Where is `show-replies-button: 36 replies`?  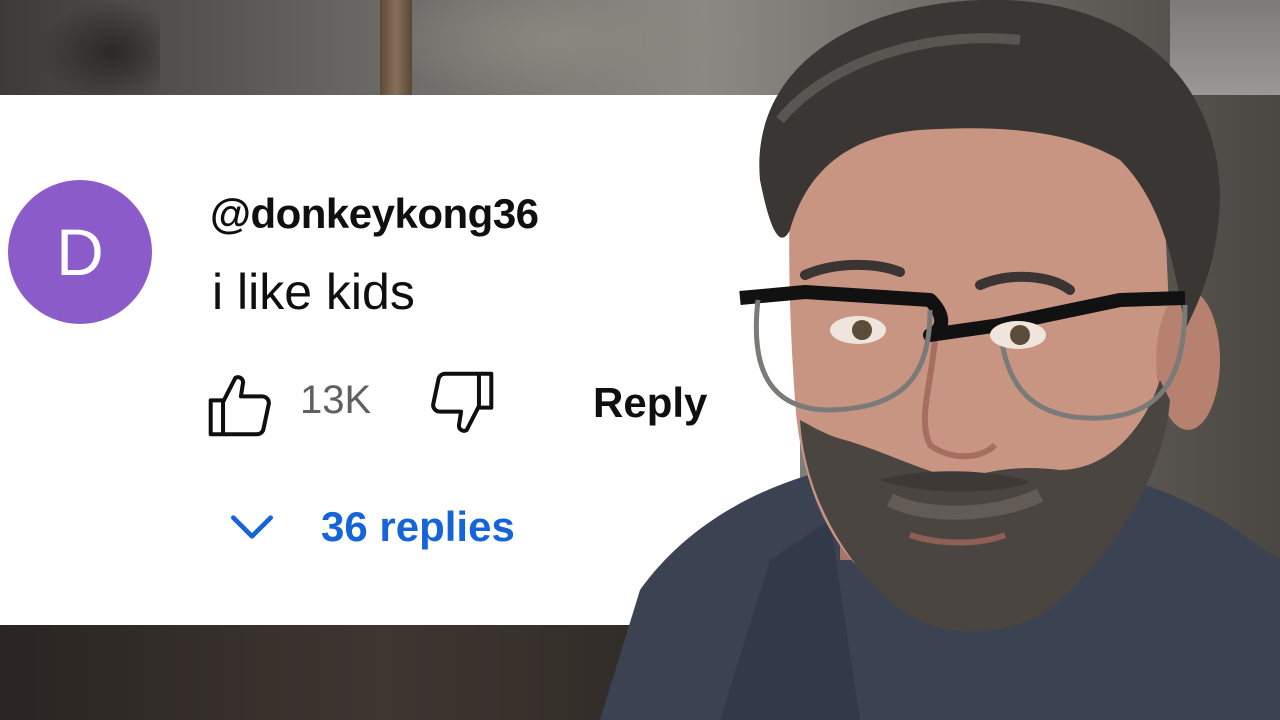 show-replies-button: 36 replies is located at coordinates (367, 527).